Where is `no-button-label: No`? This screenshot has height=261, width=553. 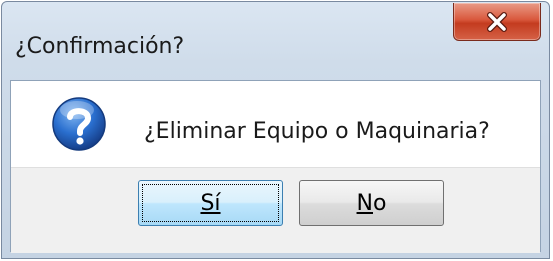 no-button-label: No is located at coordinates (372, 203).